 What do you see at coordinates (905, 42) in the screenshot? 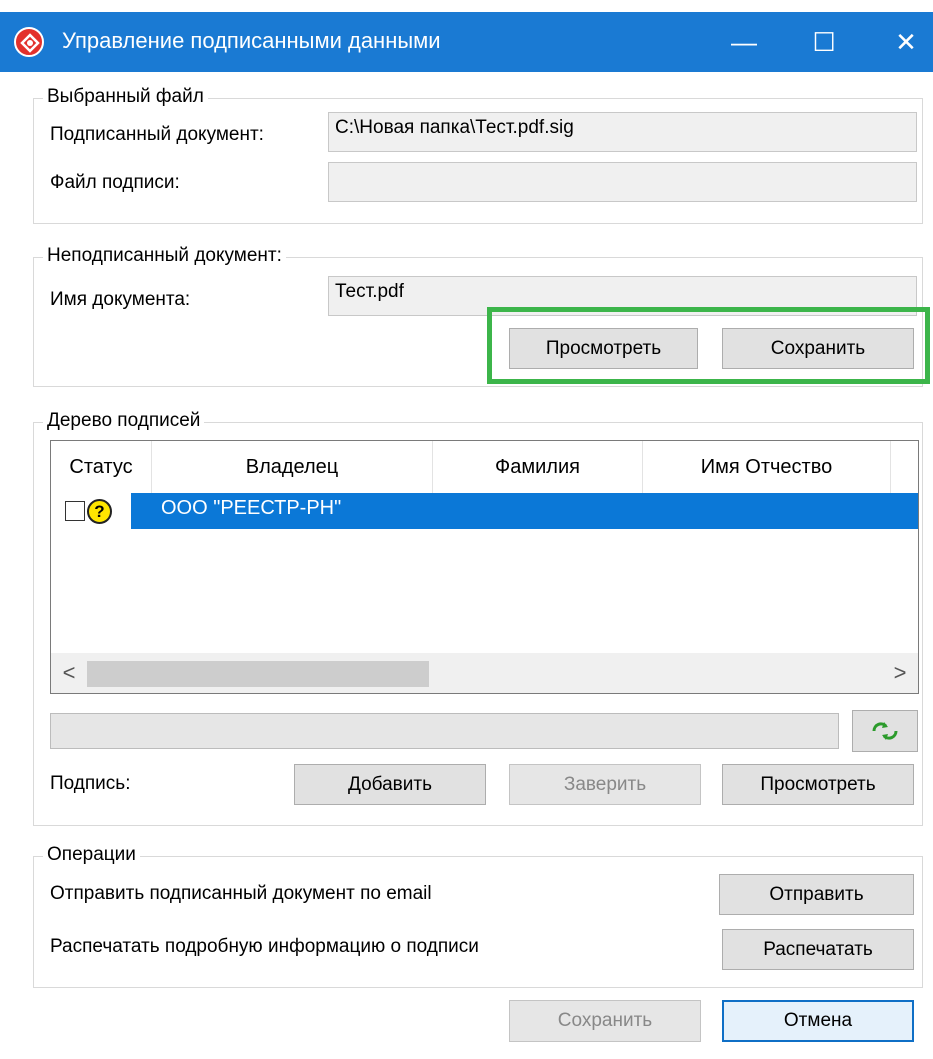
I see `close-button: ✕` at bounding box center [905, 42].